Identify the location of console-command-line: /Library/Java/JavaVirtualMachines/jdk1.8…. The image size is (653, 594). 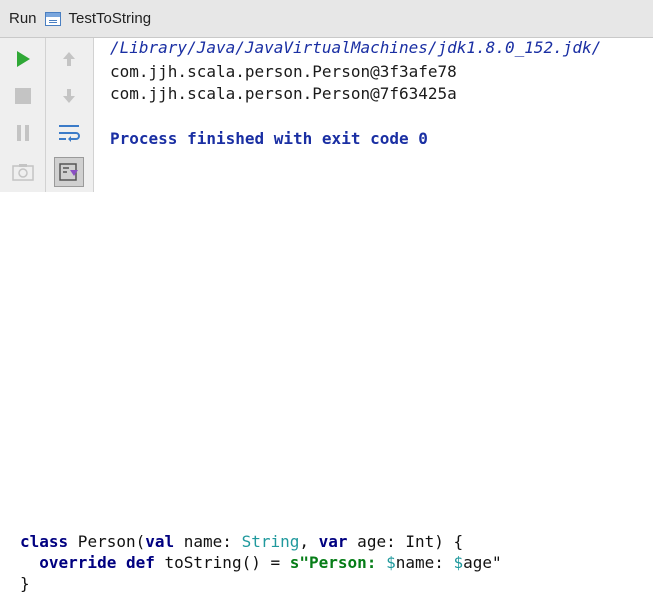
(356, 47).